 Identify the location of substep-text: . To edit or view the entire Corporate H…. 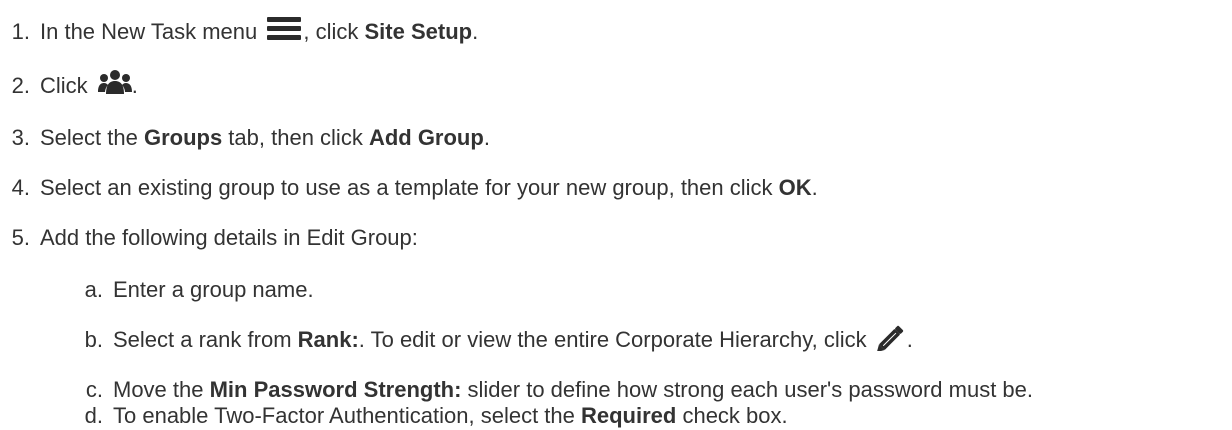
(615, 339).